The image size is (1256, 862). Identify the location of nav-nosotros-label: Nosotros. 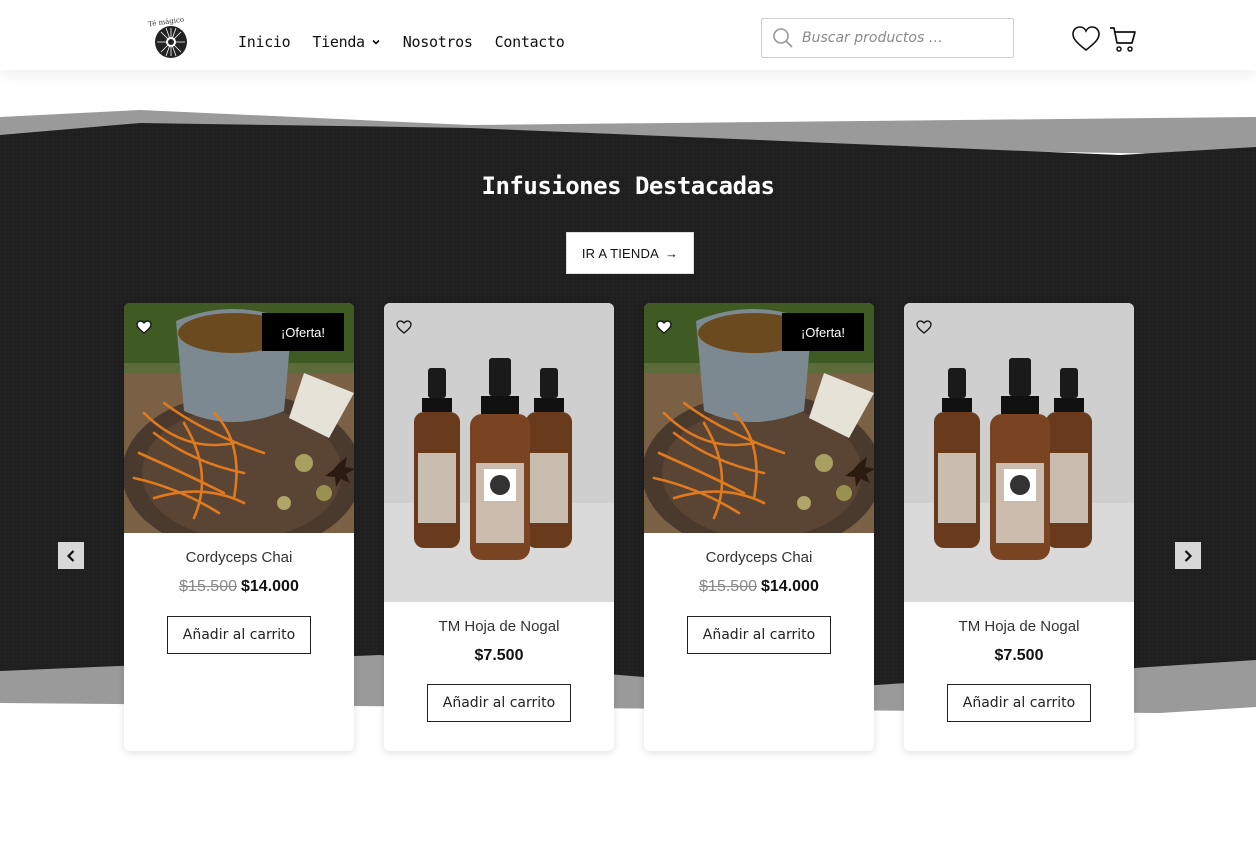
(437, 42).